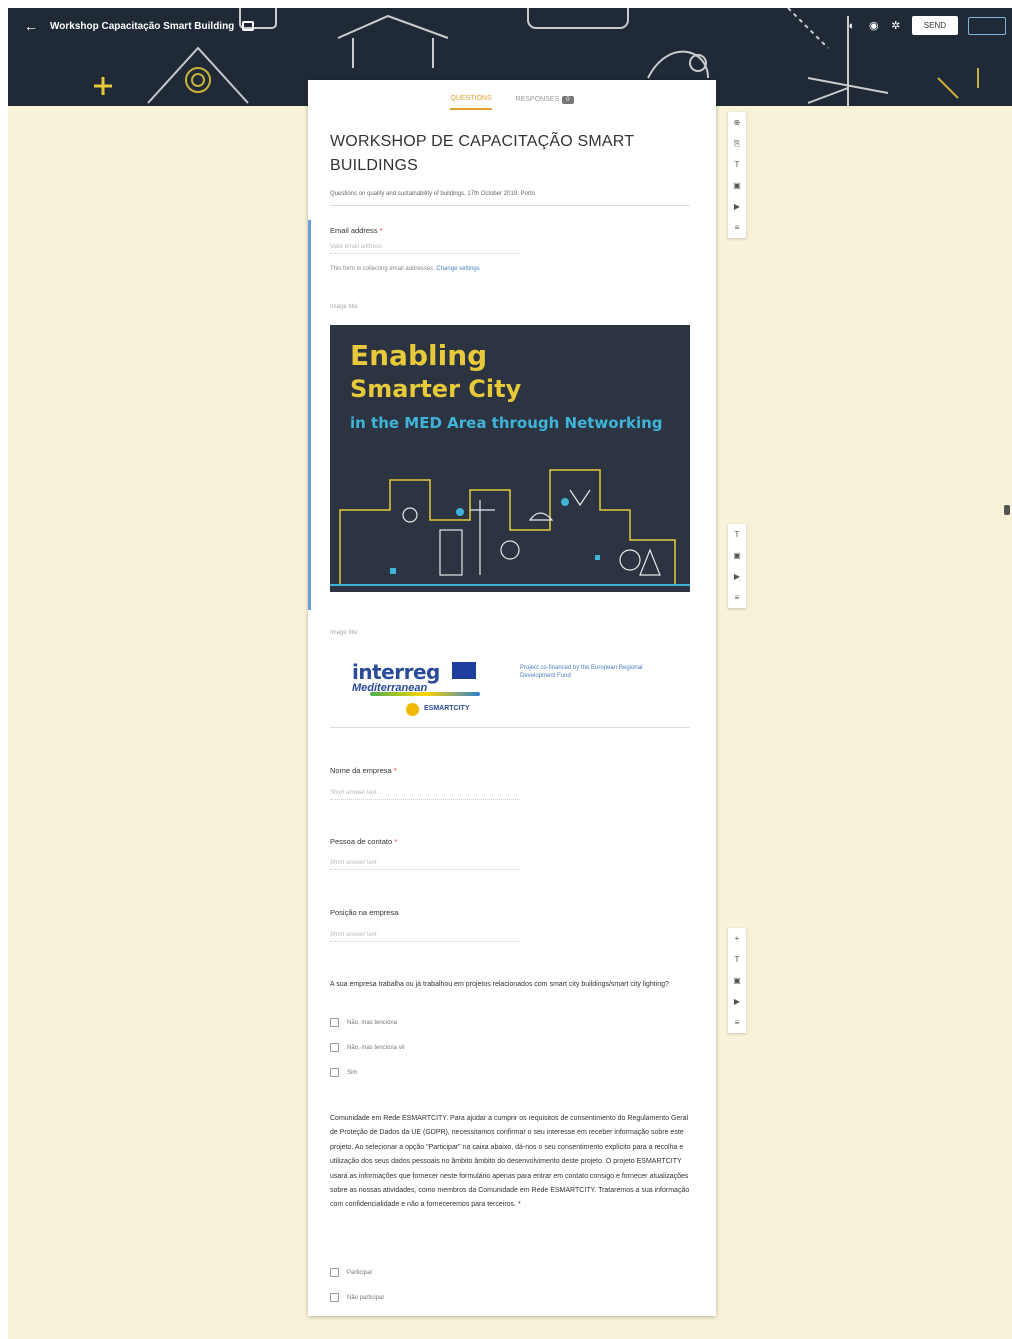 This screenshot has width=1012, height=1339. I want to click on option-label: Não, mas tenciona, so click(372, 1022).